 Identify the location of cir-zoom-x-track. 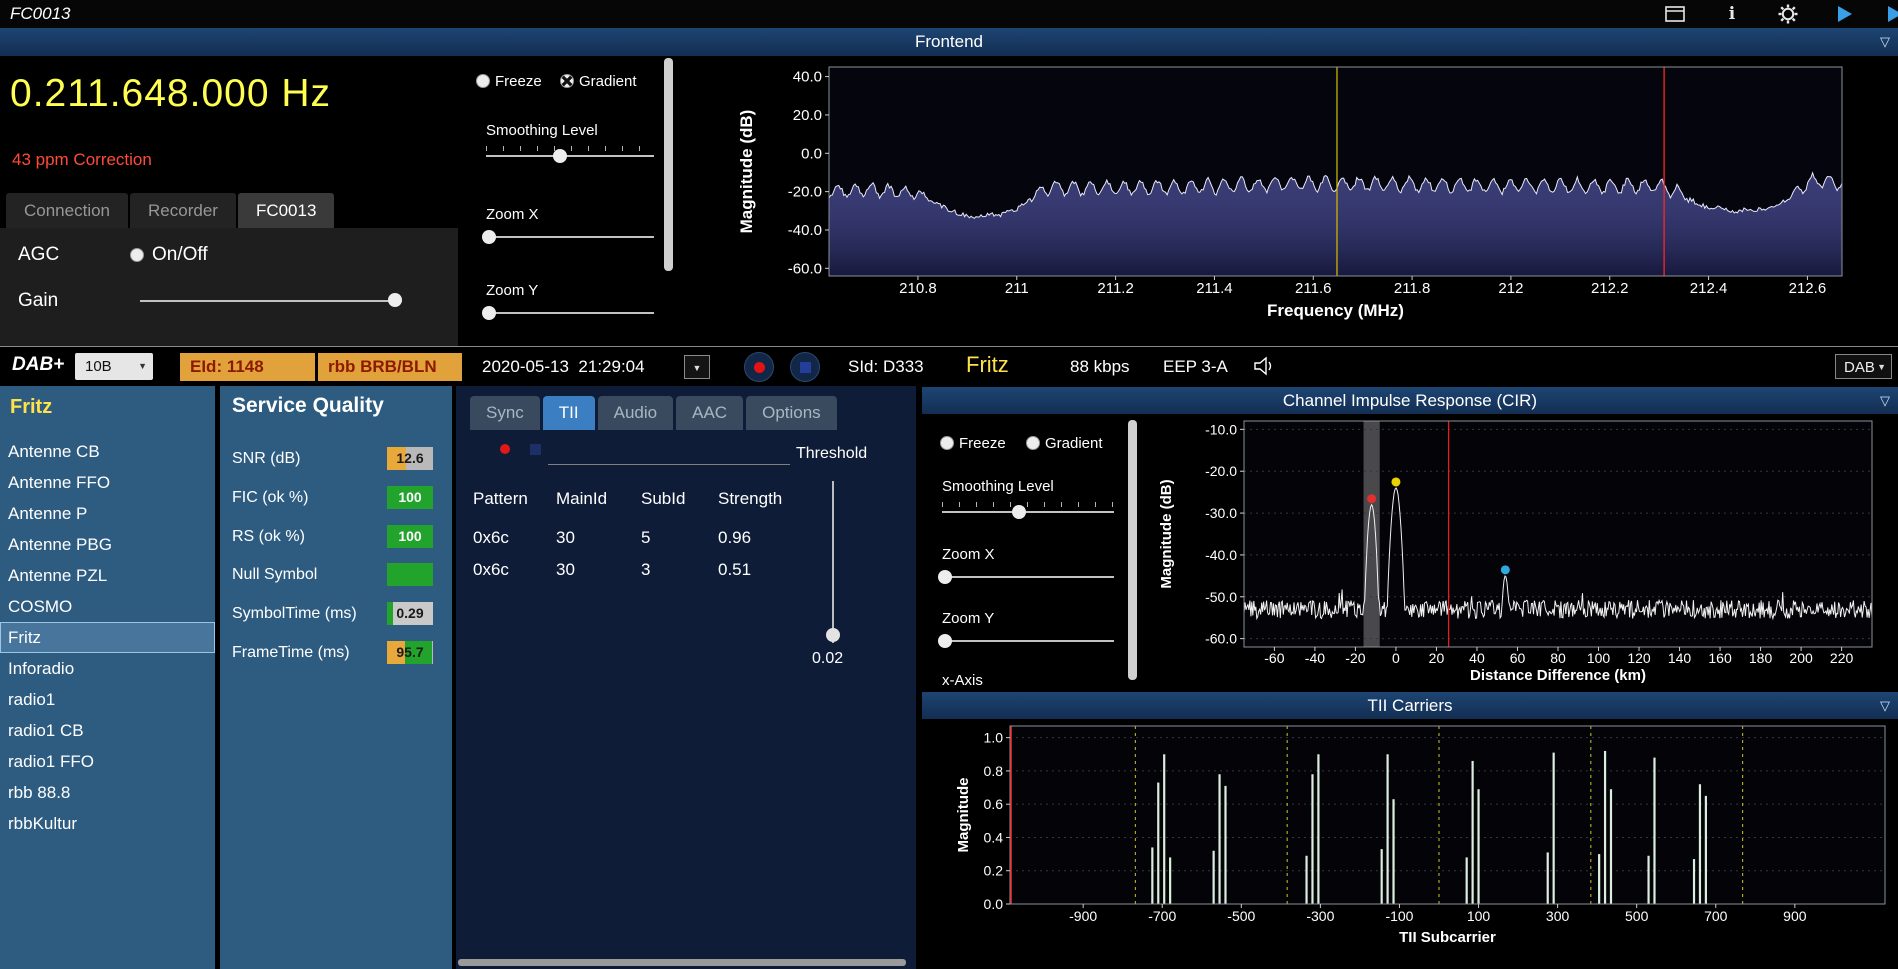
(1028, 577).